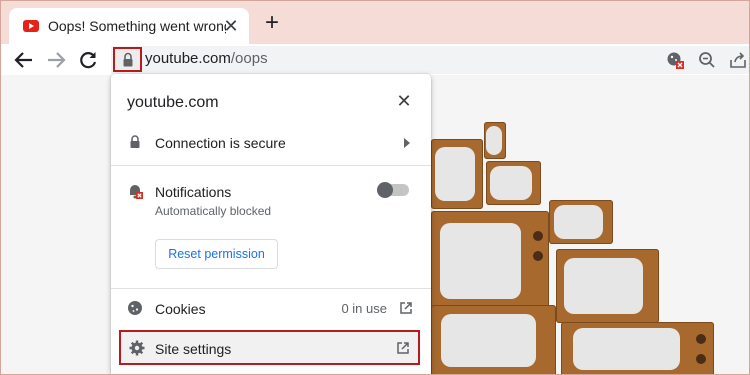 Image resolution: width=750 pixels, height=375 pixels. Describe the element at coordinates (269, 347) in the screenshot. I see `site-settings-row: Site settings` at that location.